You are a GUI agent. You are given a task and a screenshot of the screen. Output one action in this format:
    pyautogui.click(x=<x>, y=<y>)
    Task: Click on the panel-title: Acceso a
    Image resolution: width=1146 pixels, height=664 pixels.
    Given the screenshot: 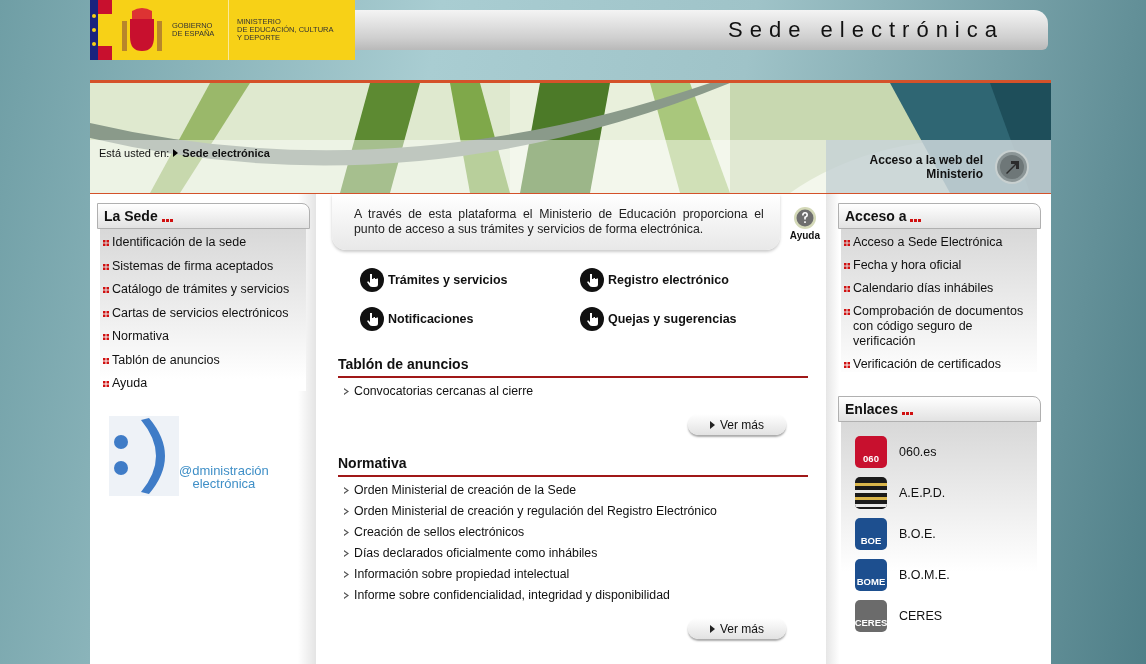 What is the action you would take?
    pyautogui.click(x=876, y=216)
    